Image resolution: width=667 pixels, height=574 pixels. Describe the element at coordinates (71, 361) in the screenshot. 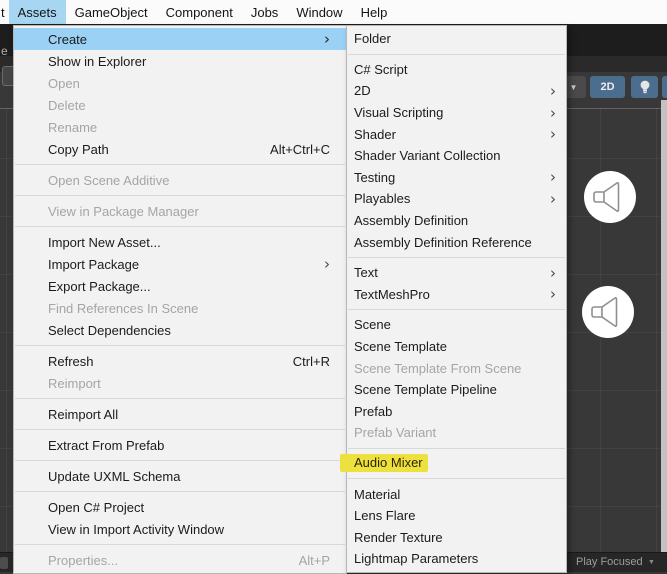

I see `menu-item-label: Refresh` at that location.